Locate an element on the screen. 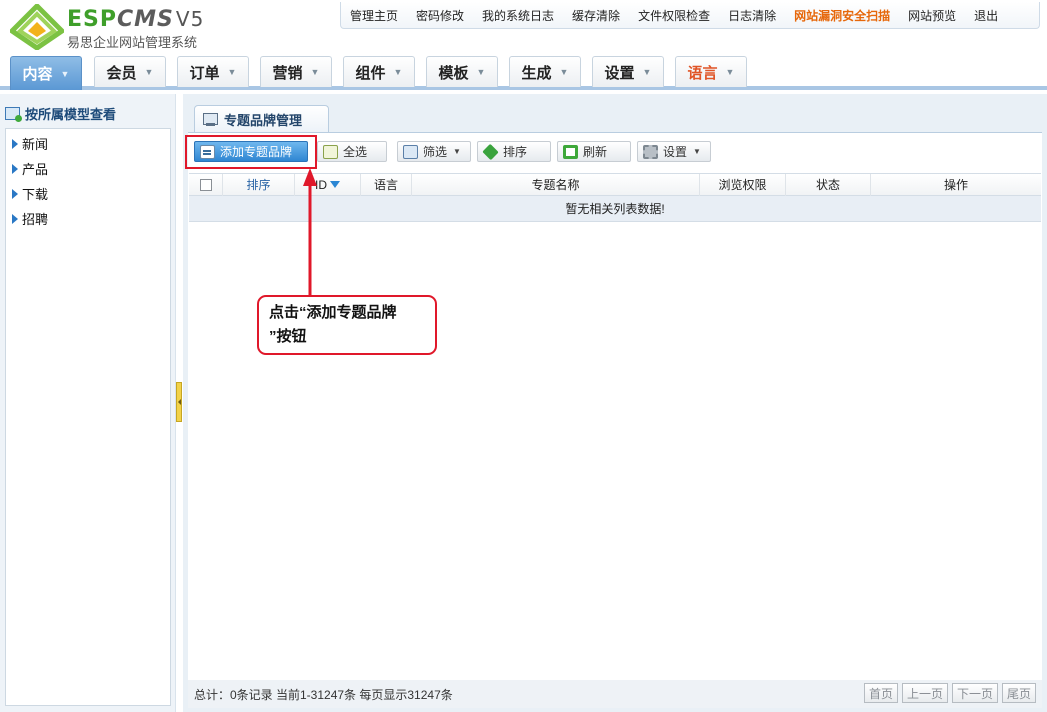  topnav-file-permission-link: 文件权限检查 is located at coordinates (674, 15).